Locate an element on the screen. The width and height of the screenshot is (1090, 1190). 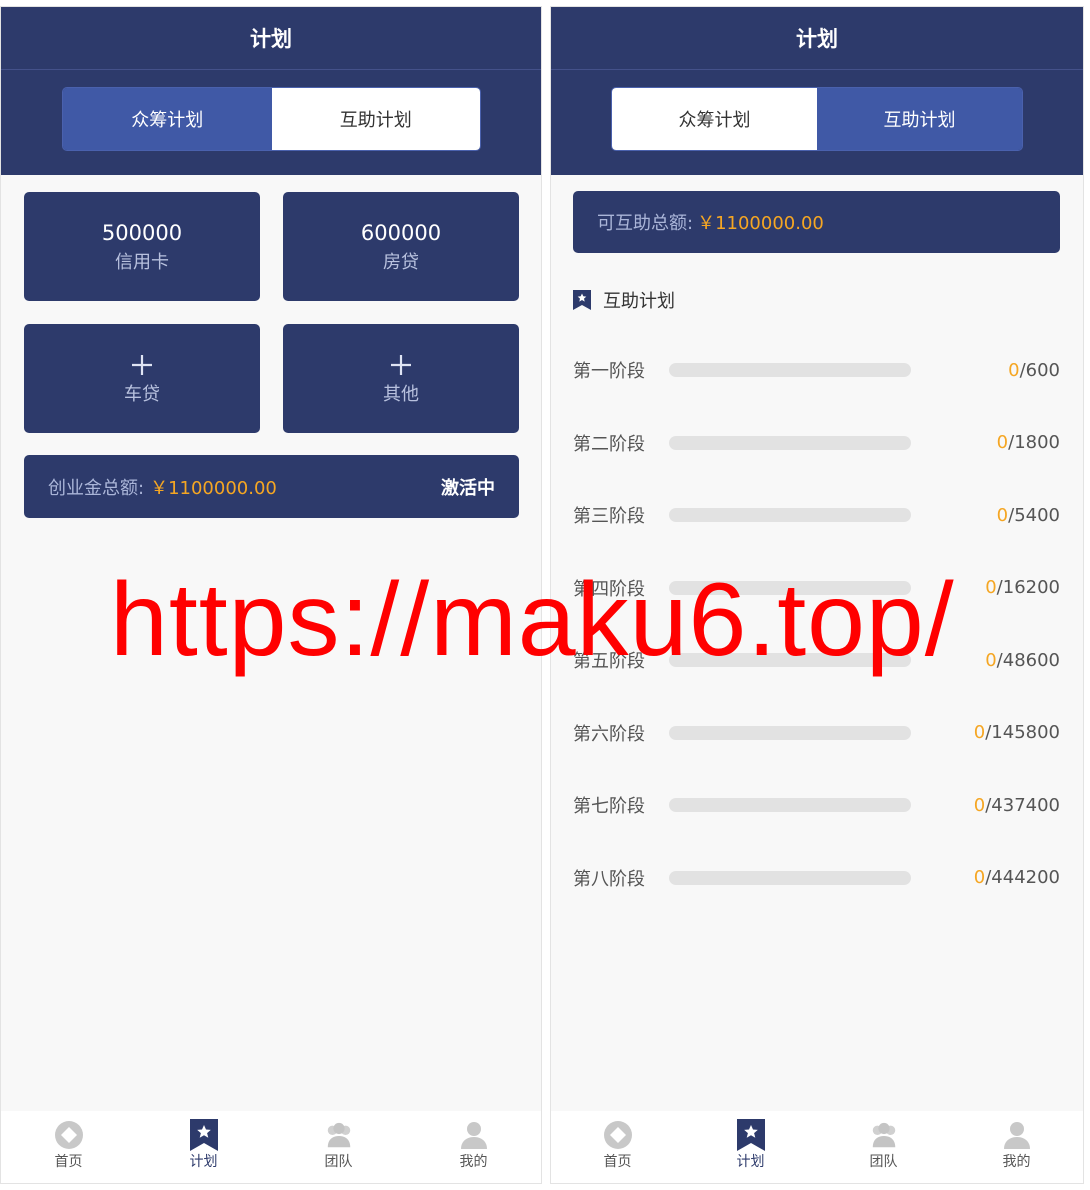
startup-fund-total-bar: 创业金总额: ￥1100000.00 激活中 is located at coordinates (271, 486).